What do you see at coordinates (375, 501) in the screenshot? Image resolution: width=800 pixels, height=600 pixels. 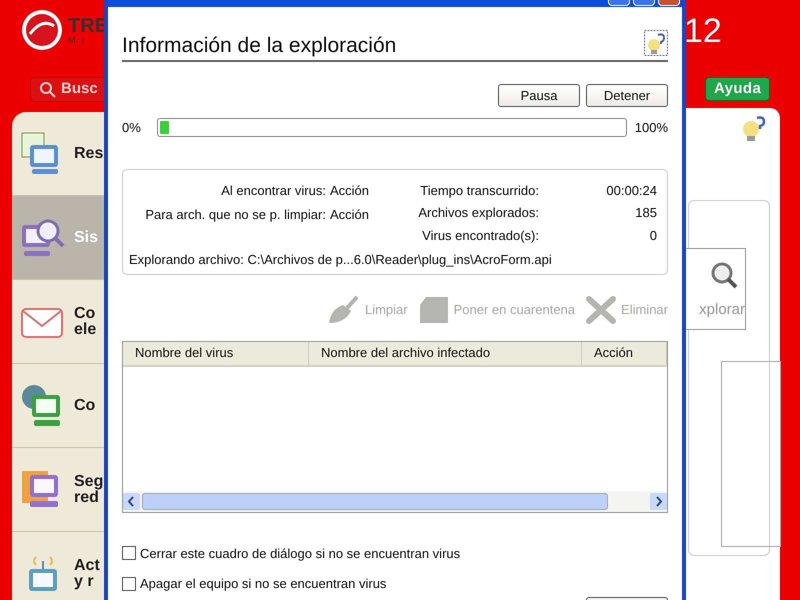 I see `scrollbar-thumb` at bounding box center [375, 501].